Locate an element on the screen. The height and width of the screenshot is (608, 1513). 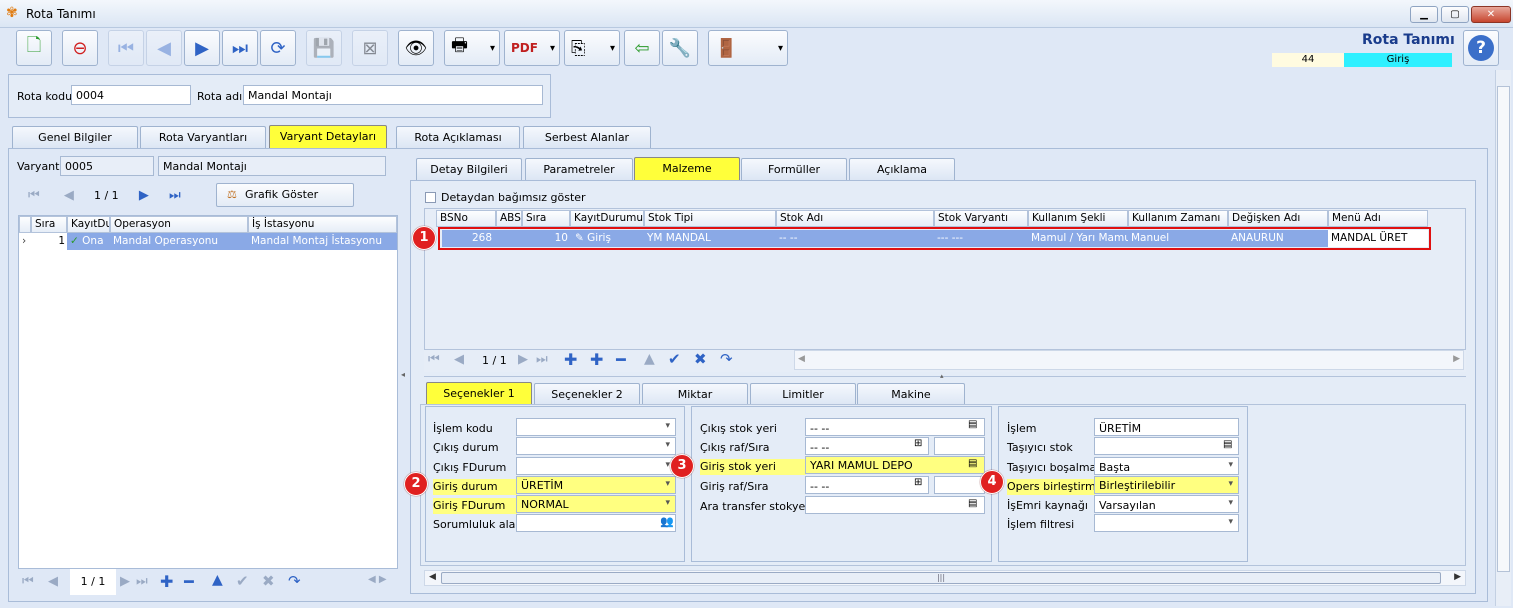
tab-limitler: Limitler is located at coordinates (803, 394).